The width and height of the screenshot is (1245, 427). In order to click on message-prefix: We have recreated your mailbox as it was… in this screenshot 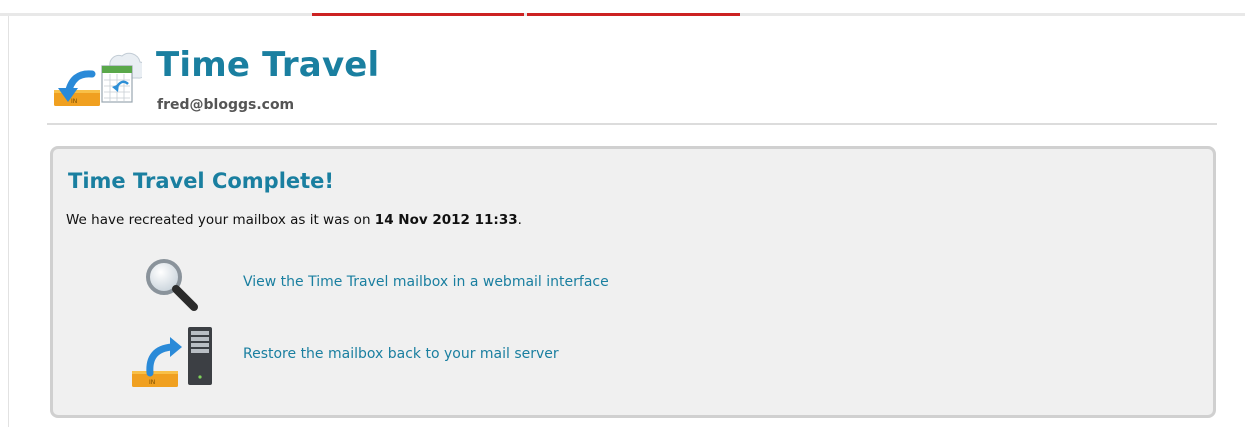, I will do `click(218, 220)`.